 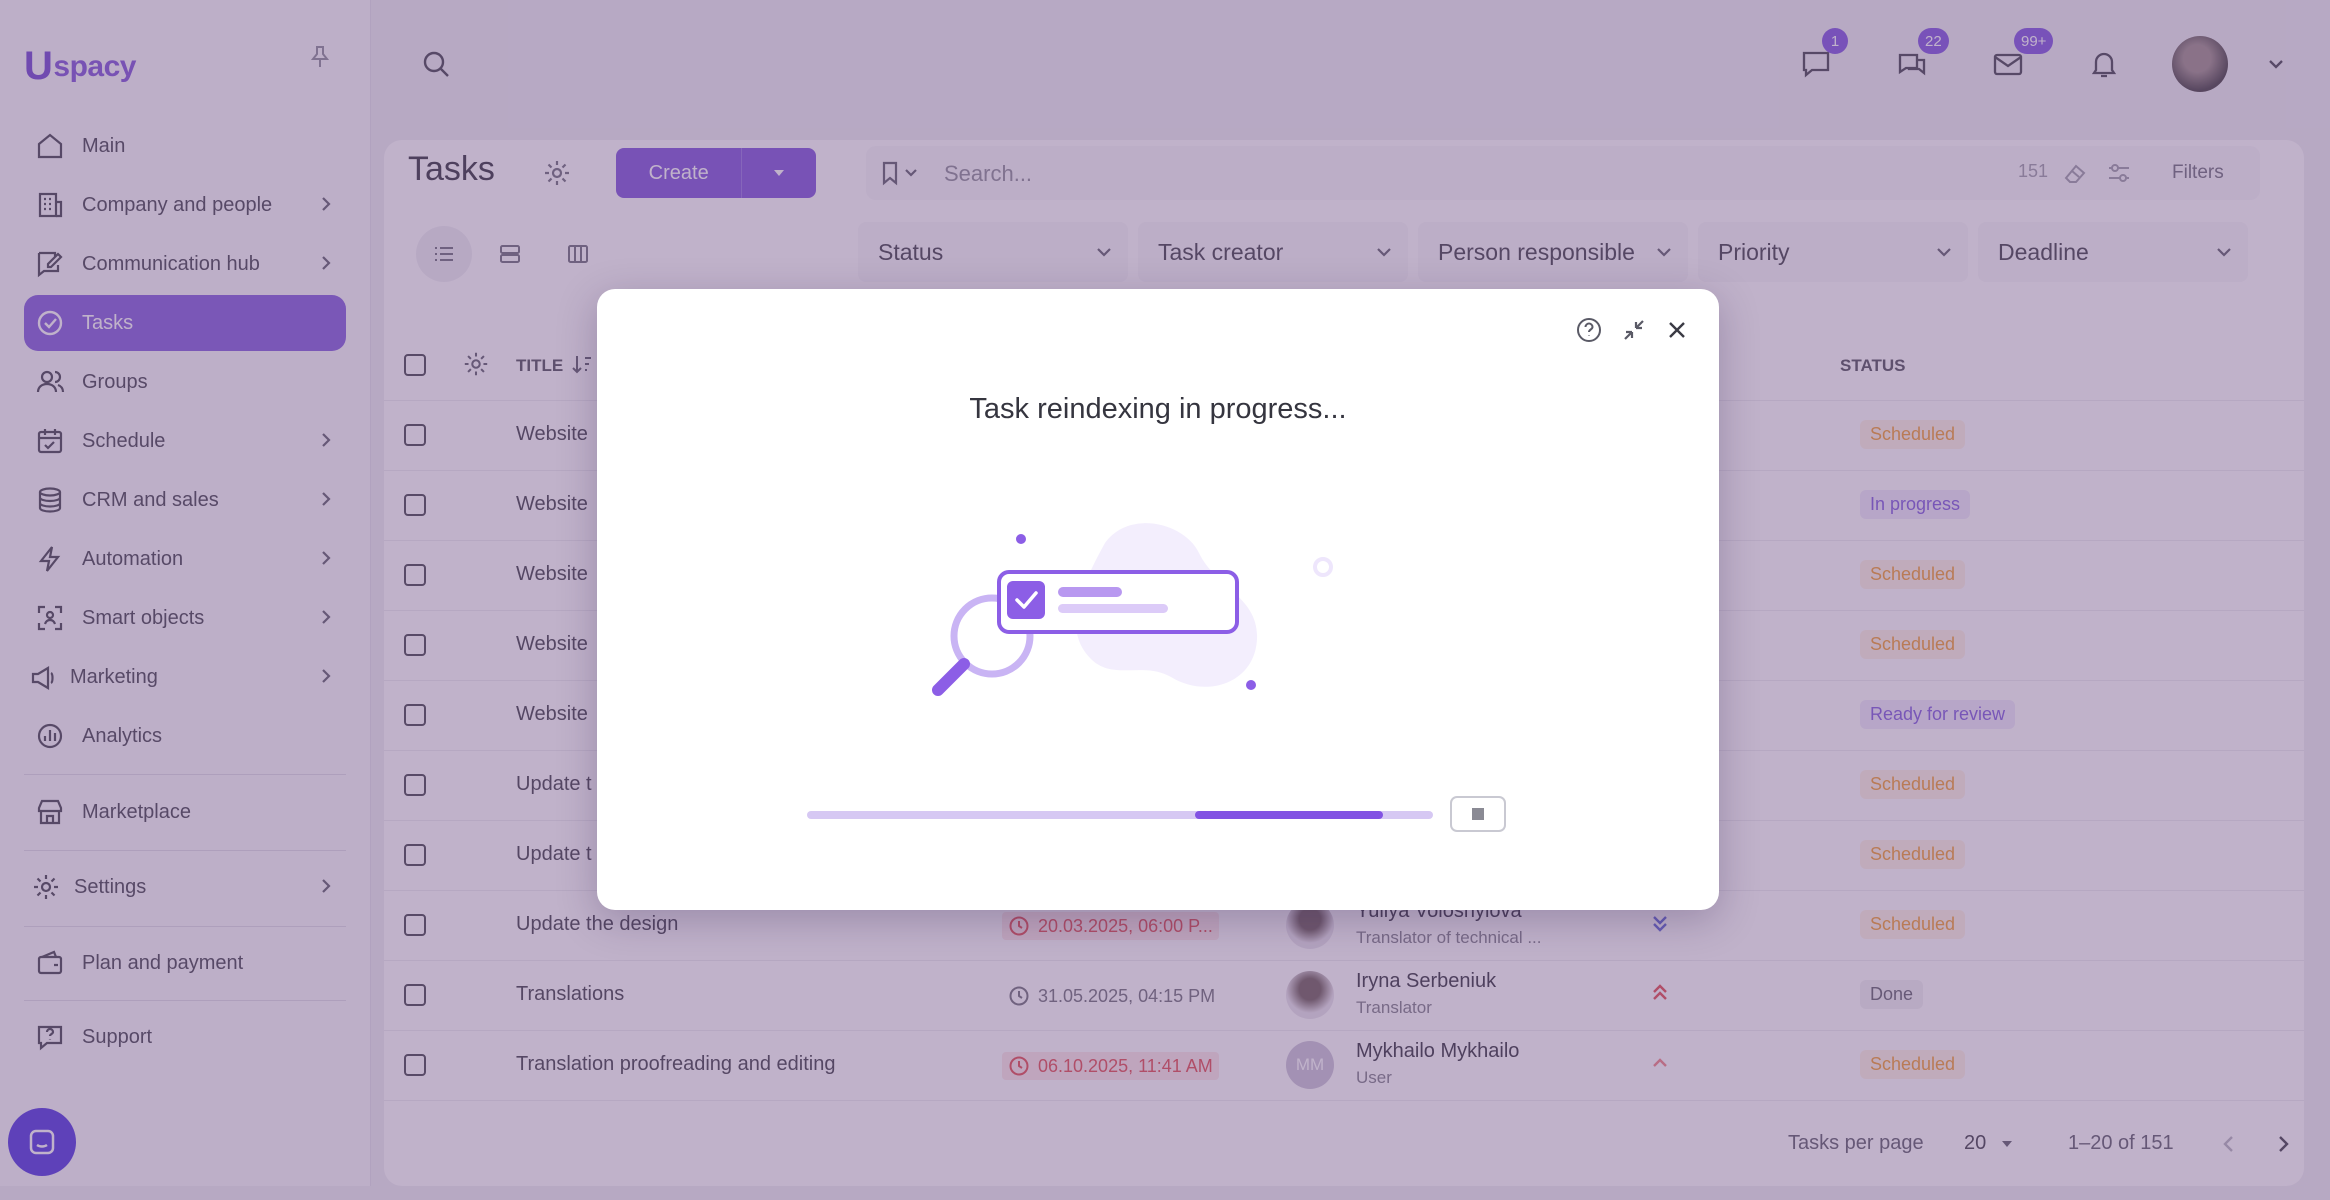 I want to click on minimize-icon, so click(x=1634, y=330).